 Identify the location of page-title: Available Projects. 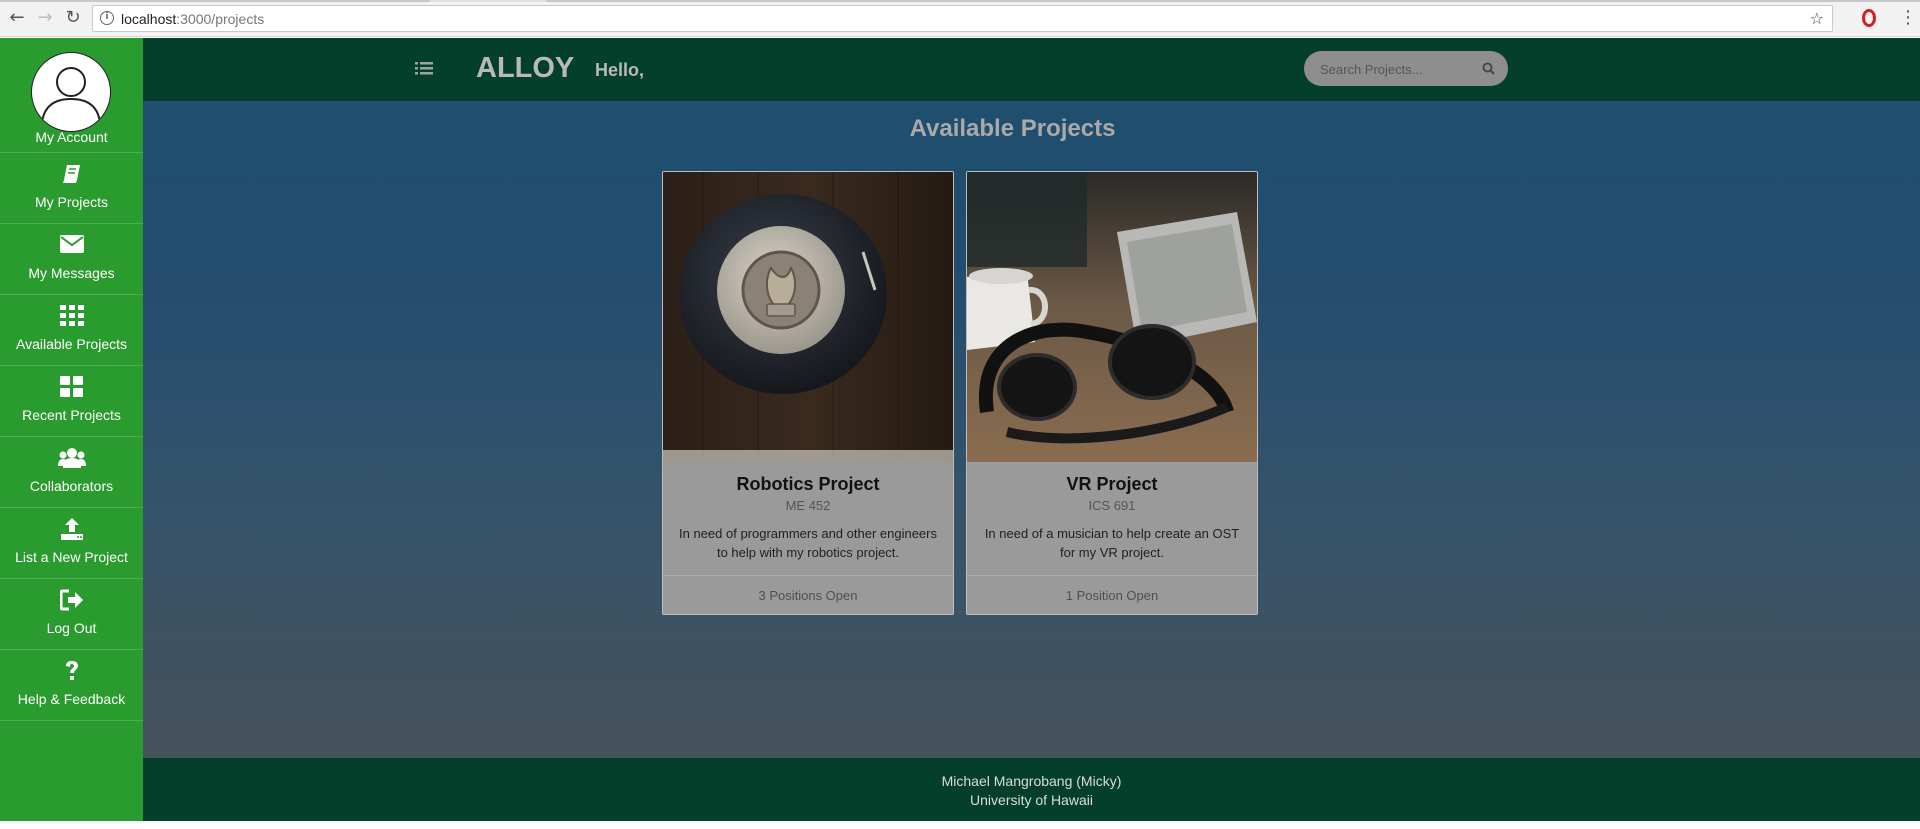
(1012, 128).